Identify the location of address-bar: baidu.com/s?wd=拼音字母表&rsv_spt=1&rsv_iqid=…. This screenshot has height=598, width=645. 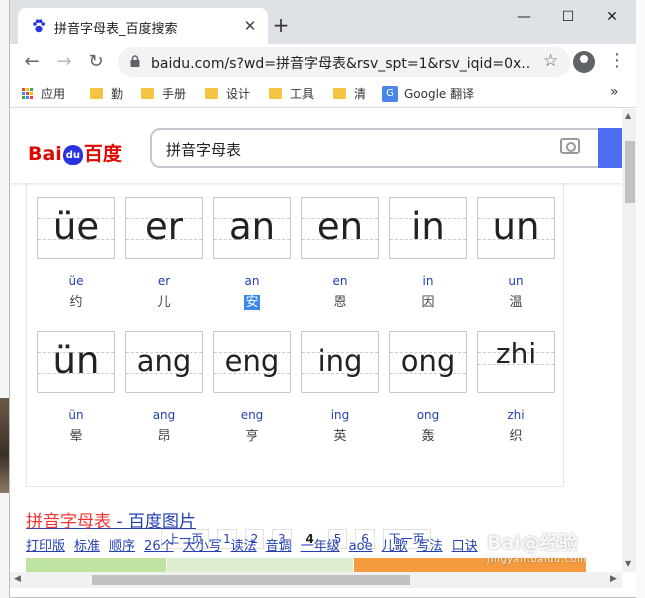
(344, 62).